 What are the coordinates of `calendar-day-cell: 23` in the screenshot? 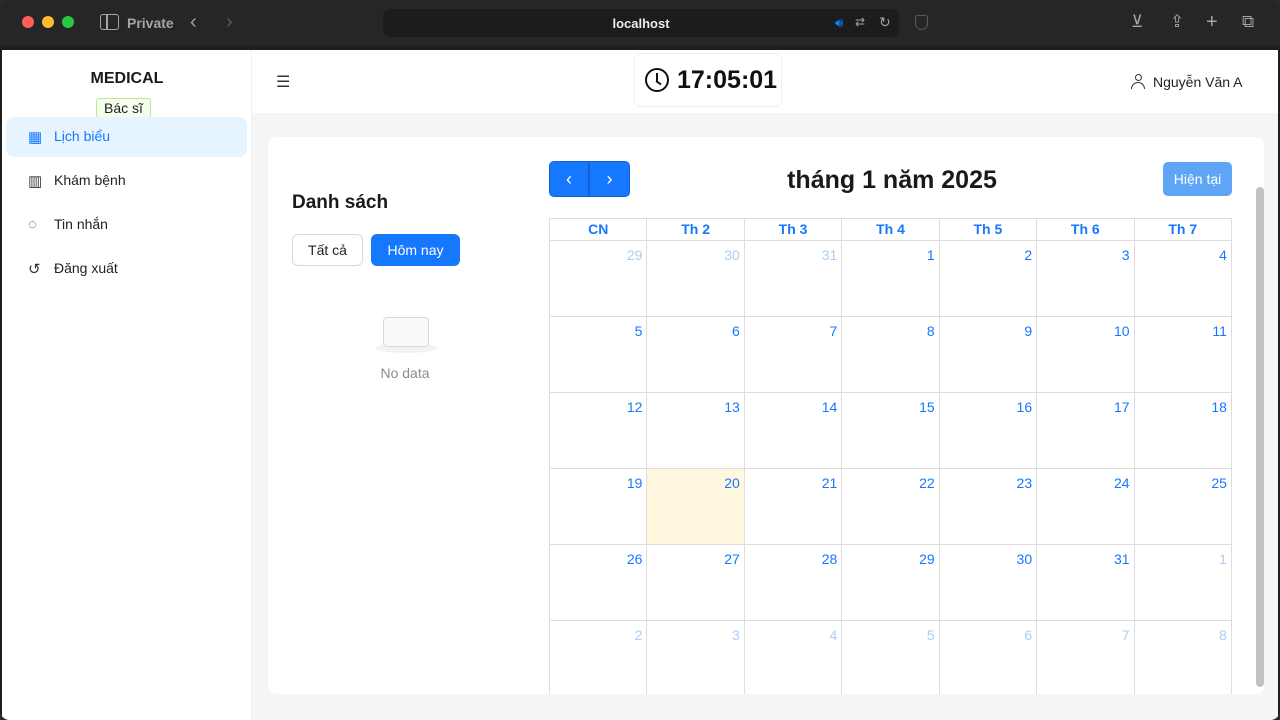 It's located at (988, 507).